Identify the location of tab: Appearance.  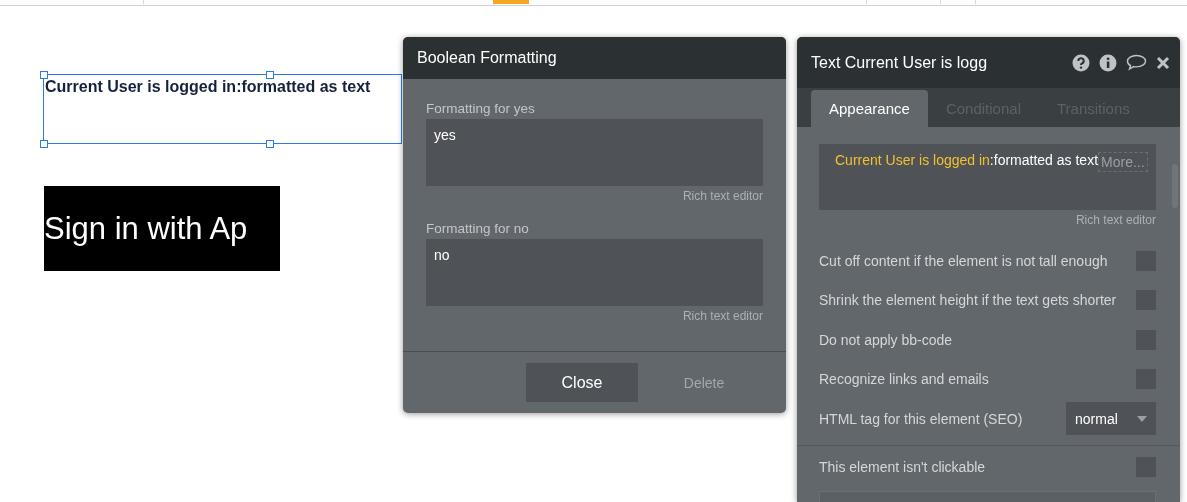
(869, 108).